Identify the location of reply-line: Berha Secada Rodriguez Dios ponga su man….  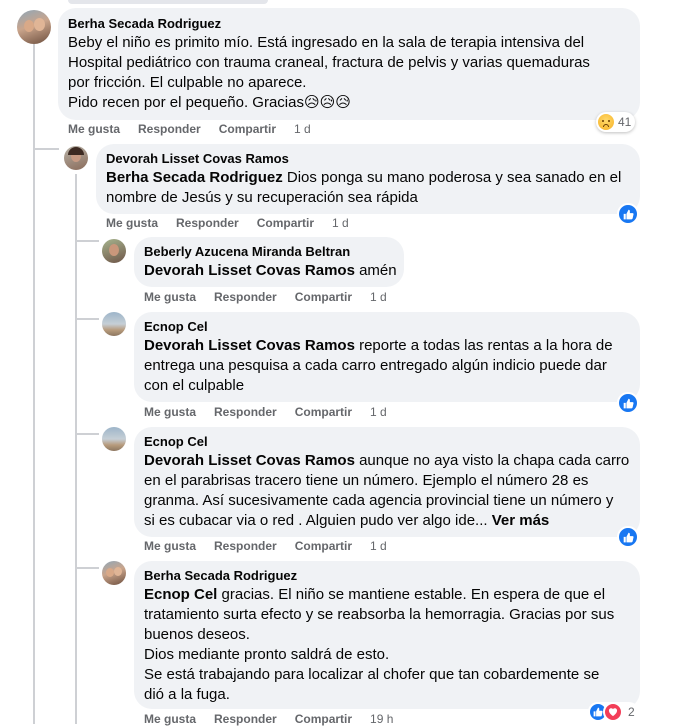
(368, 178).